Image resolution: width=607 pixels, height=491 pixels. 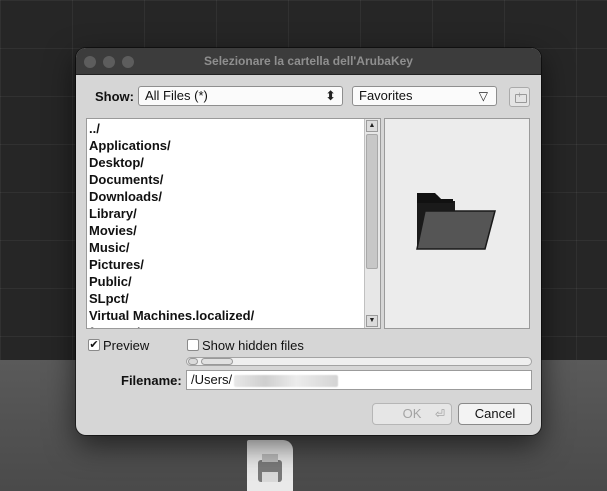 I want to click on file-list-item: SLpct/, so click(x=226, y=298).